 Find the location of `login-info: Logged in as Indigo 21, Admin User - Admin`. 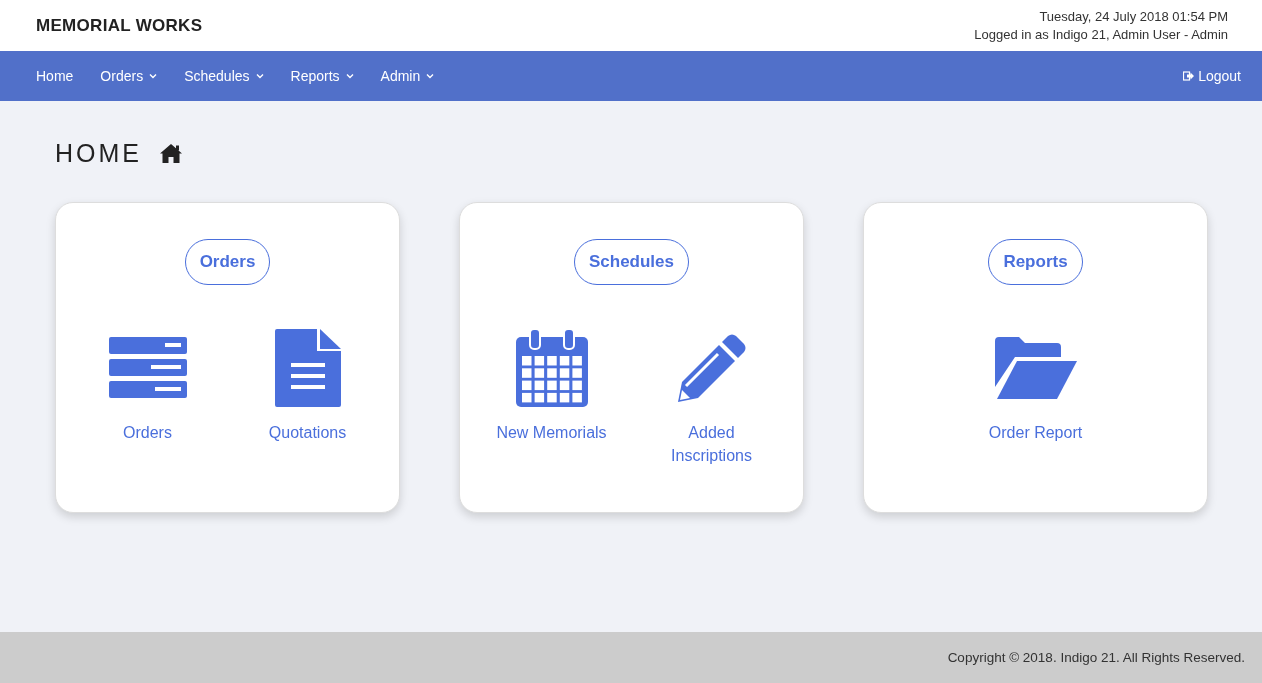

login-info: Logged in as Indigo 21, Admin User - Admin is located at coordinates (1101, 34).